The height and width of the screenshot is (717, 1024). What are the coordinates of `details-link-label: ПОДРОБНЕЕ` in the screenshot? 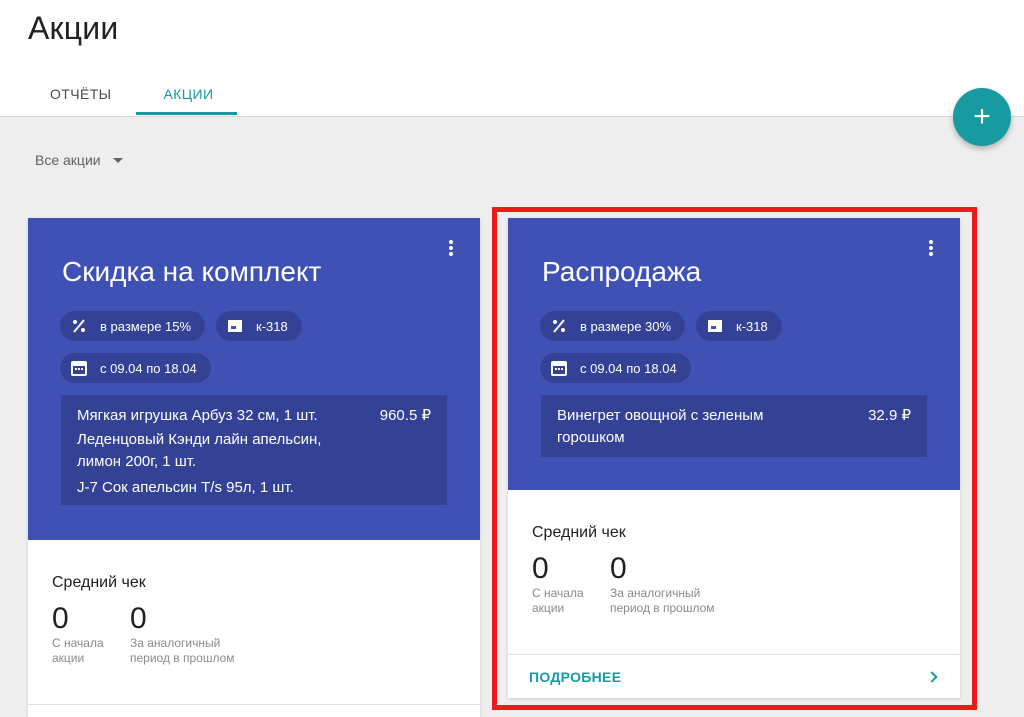 It's located at (575, 676).